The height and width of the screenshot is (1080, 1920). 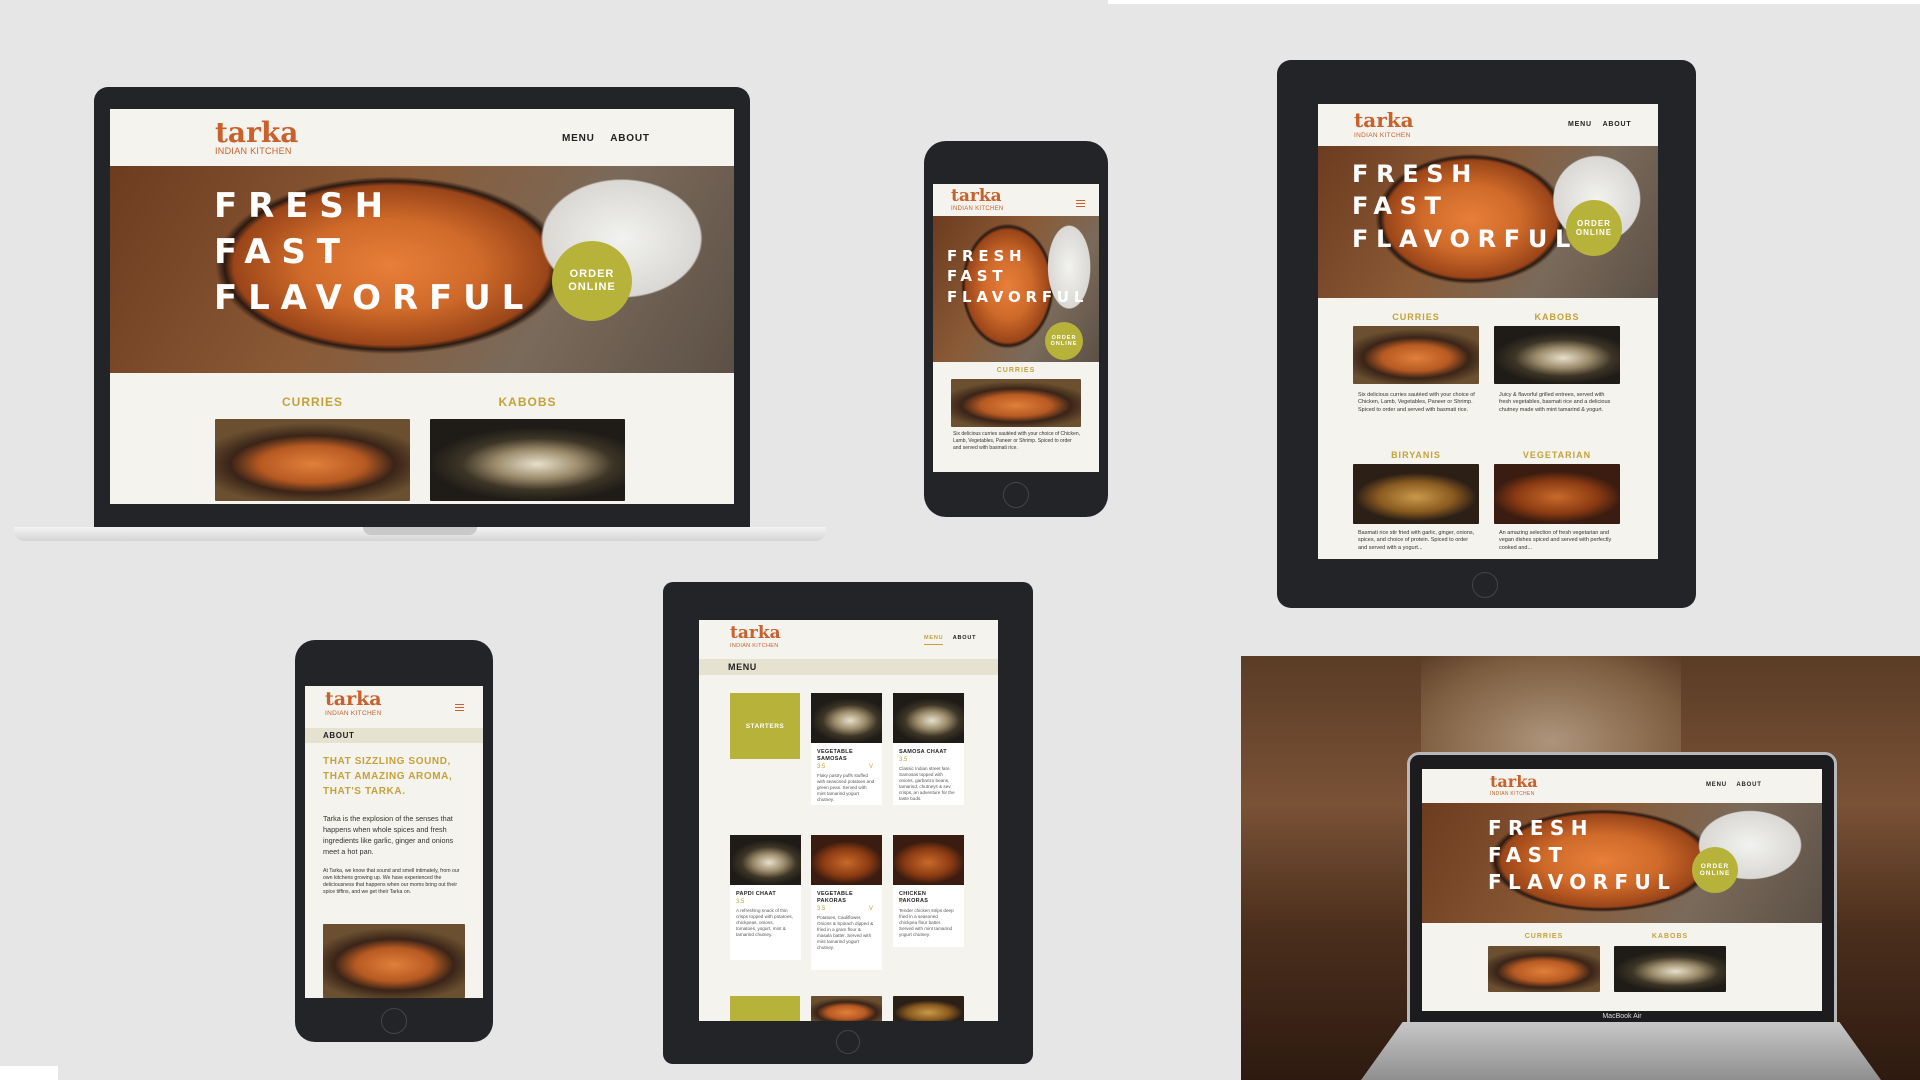 What do you see at coordinates (742, 667) in the screenshot?
I see `menu-heading: MENU` at bounding box center [742, 667].